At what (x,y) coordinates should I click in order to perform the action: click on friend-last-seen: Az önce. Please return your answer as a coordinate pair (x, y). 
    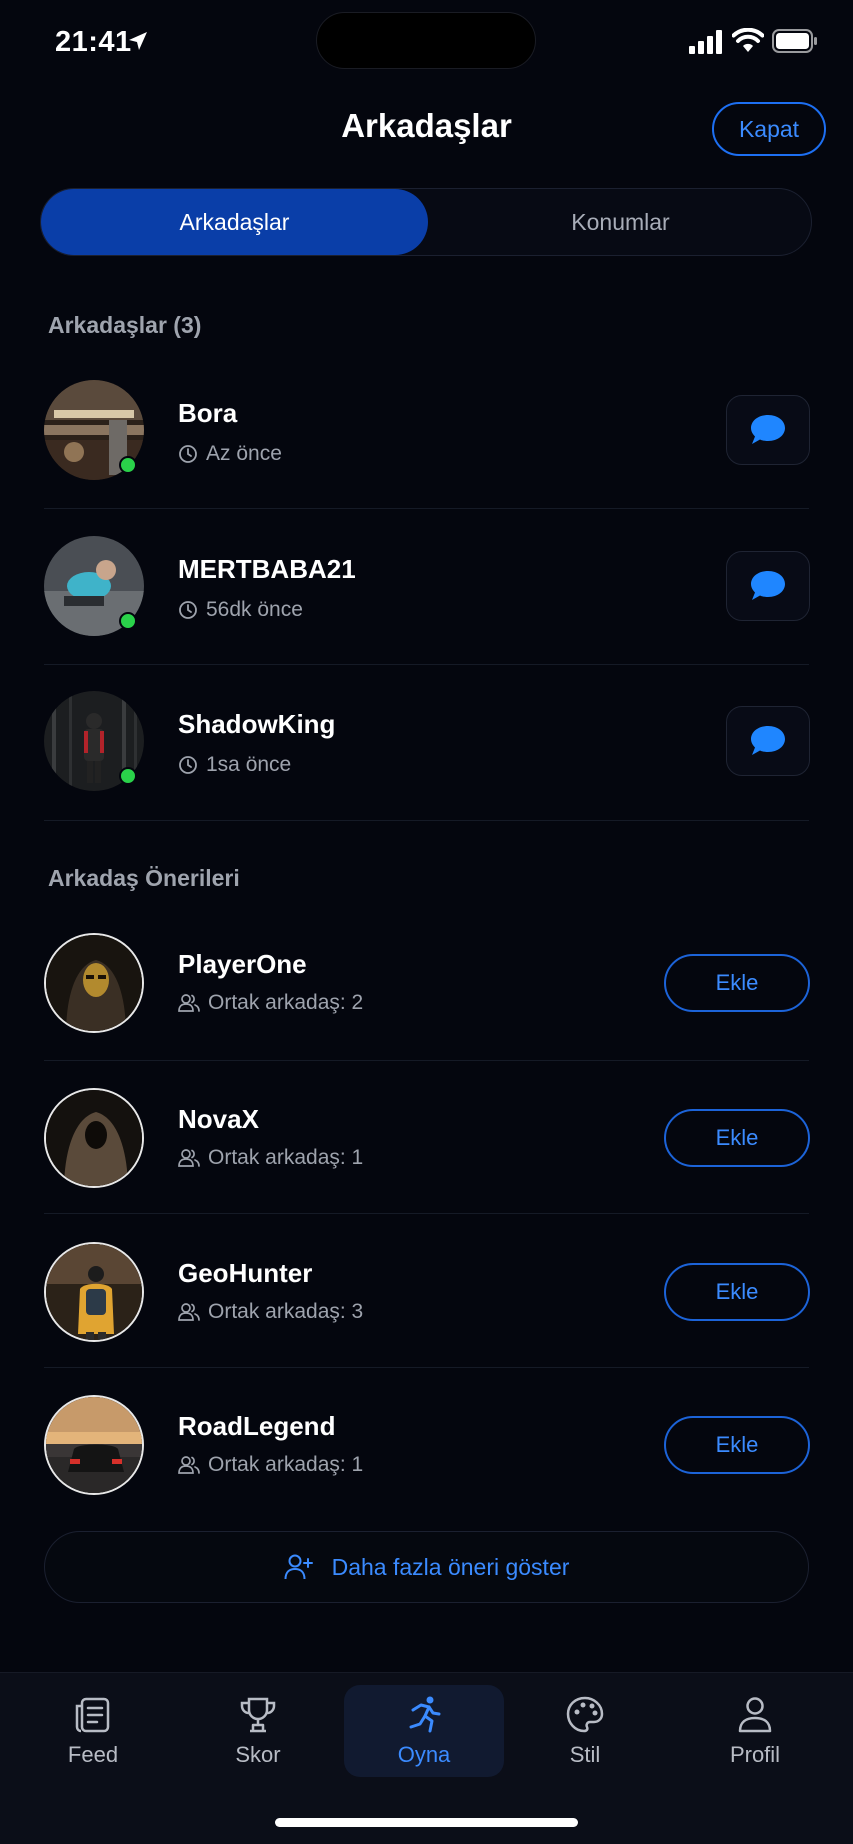
    Looking at the image, I should click on (230, 454).